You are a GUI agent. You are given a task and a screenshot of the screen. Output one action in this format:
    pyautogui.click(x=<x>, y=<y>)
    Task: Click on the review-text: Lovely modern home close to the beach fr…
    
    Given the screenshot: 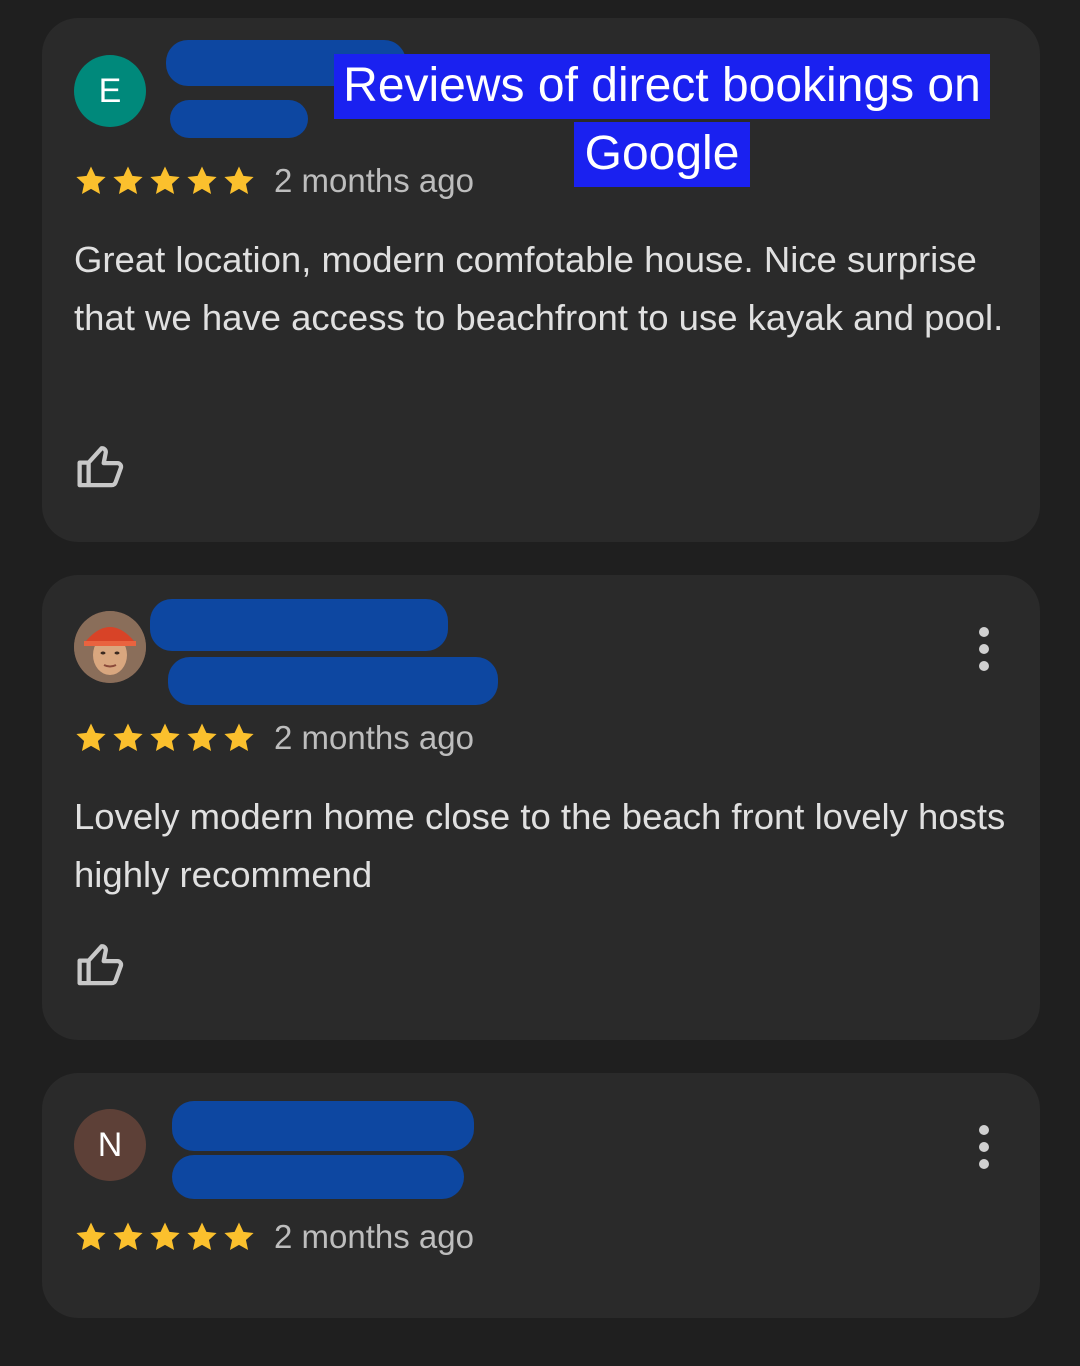 What is the action you would take?
    pyautogui.click(x=540, y=845)
    